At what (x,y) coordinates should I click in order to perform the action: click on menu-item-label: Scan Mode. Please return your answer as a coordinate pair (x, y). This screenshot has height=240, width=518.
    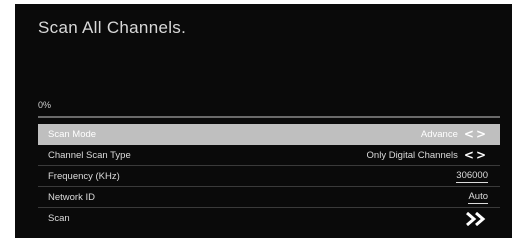
    Looking at the image, I should click on (72, 134).